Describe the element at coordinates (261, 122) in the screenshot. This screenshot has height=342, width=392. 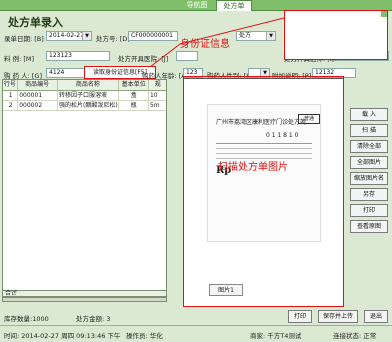
I see `rx-hospital-name: 广州市荔湾区康利医疗门诊处方笺` at that location.